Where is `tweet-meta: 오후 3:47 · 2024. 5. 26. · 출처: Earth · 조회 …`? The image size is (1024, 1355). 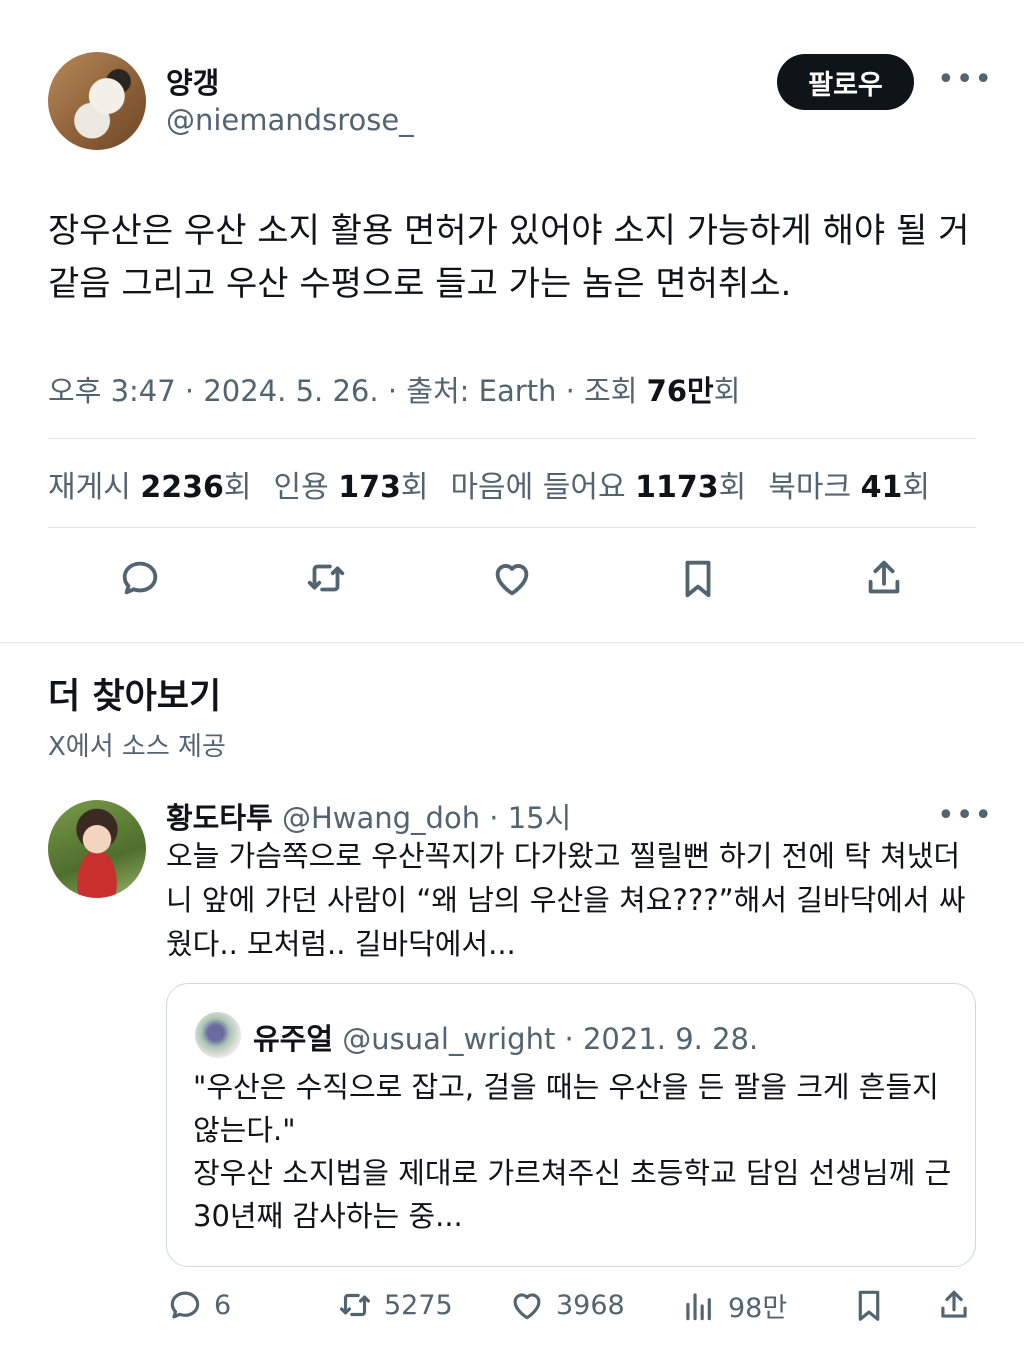
tweet-meta: 오후 3:47 · 2024. 5. 26. · 출처: Earth · 조회 … is located at coordinates (394, 391).